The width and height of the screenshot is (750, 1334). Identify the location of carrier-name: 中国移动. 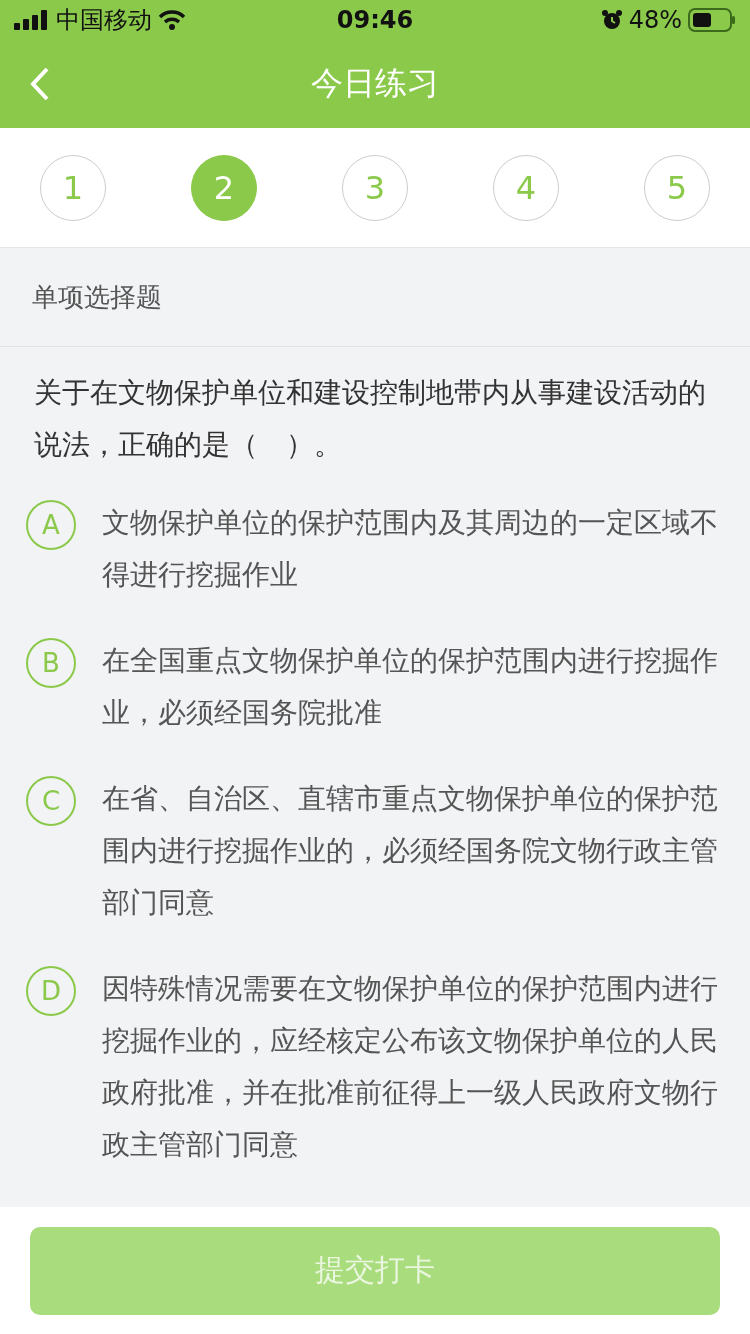
(104, 20).